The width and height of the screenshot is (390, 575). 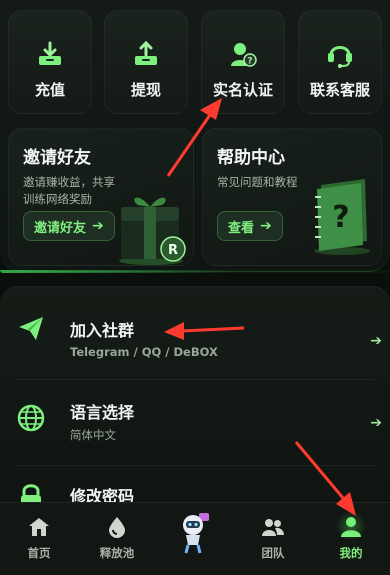 What do you see at coordinates (69, 182) in the screenshot?
I see `invite-desc-line1: 邀请赚收益，共享` at bounding box center [69, 182].